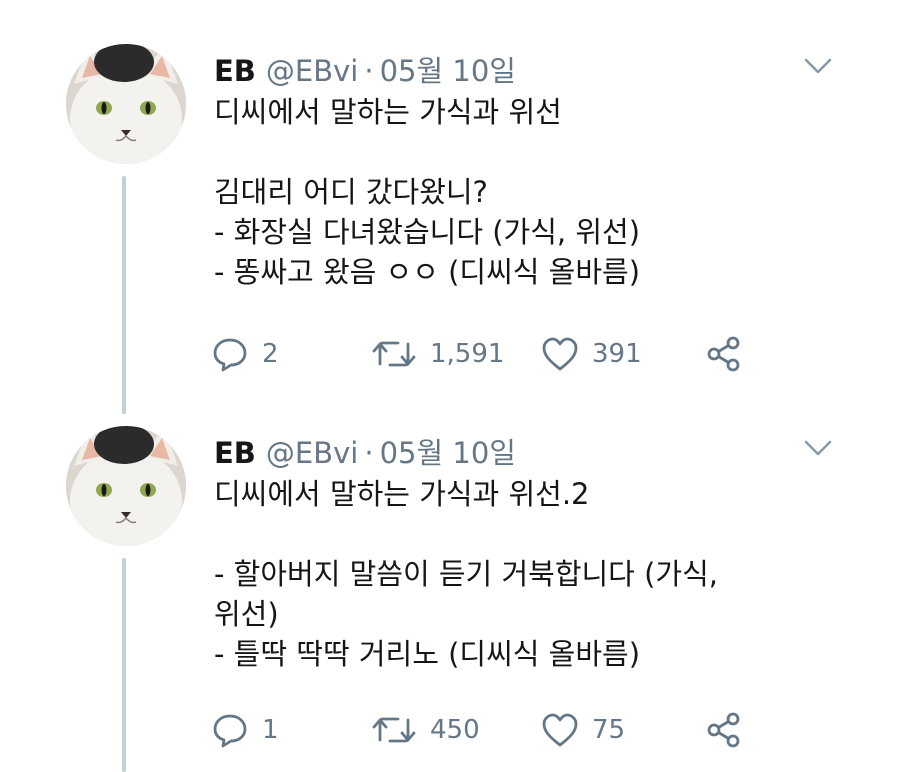 The height and width of the screenshot is (772, 900). Describe the element at coordinates (246, 614) in the screenshot. I see `tweet-text-line: 위선)` at that location.